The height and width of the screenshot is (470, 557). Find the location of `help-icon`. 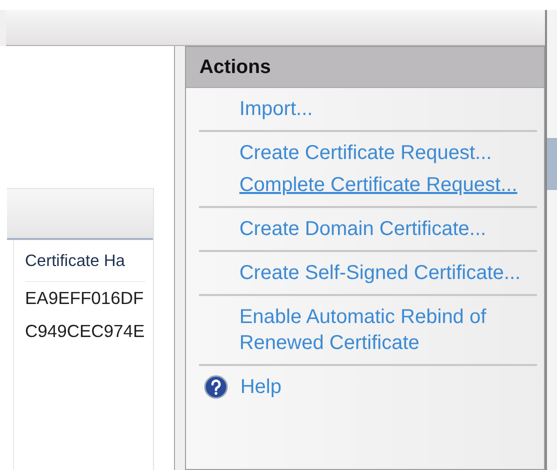

help-icon is located at coordinates (216, 387).